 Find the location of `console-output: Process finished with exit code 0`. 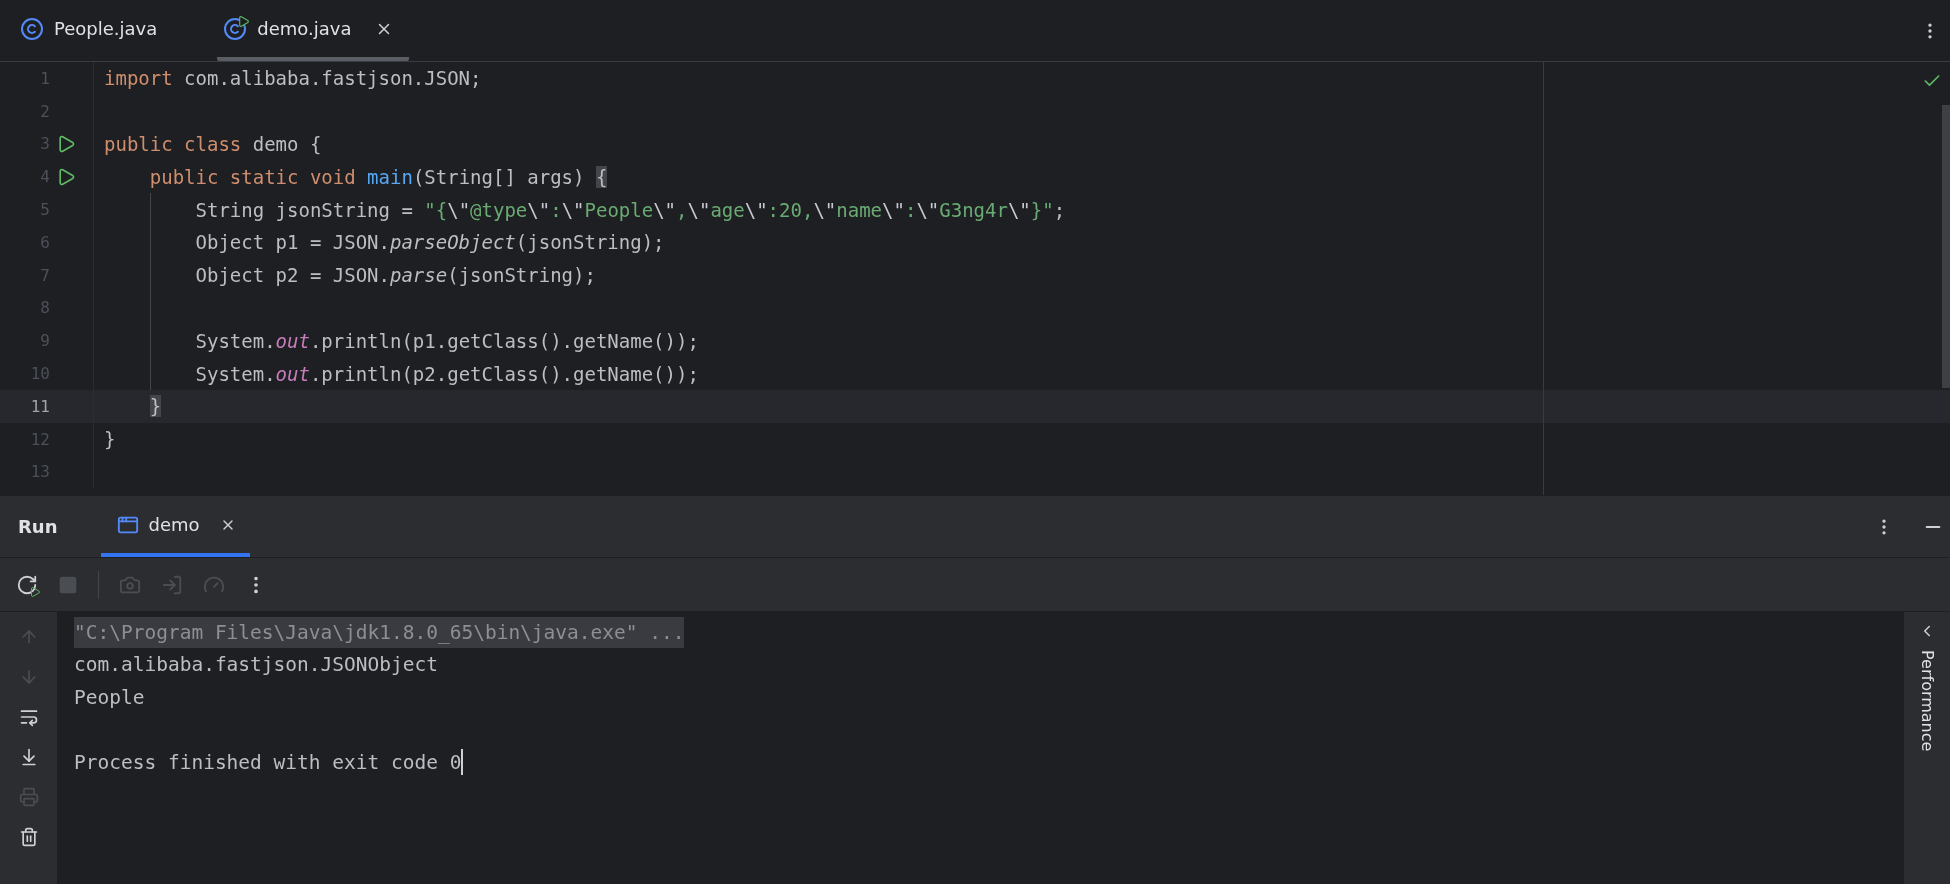

console-output: Process finished with exit code 0 is located at coordinates (268, 762).